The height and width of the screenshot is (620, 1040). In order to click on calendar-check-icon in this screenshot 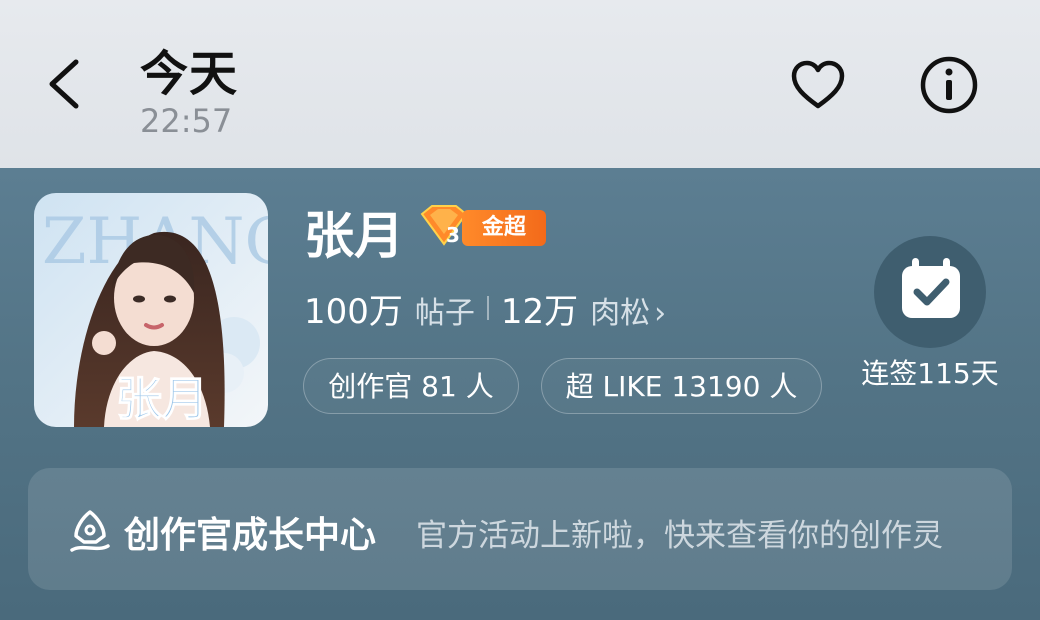, I will do `click(931, 288)`.